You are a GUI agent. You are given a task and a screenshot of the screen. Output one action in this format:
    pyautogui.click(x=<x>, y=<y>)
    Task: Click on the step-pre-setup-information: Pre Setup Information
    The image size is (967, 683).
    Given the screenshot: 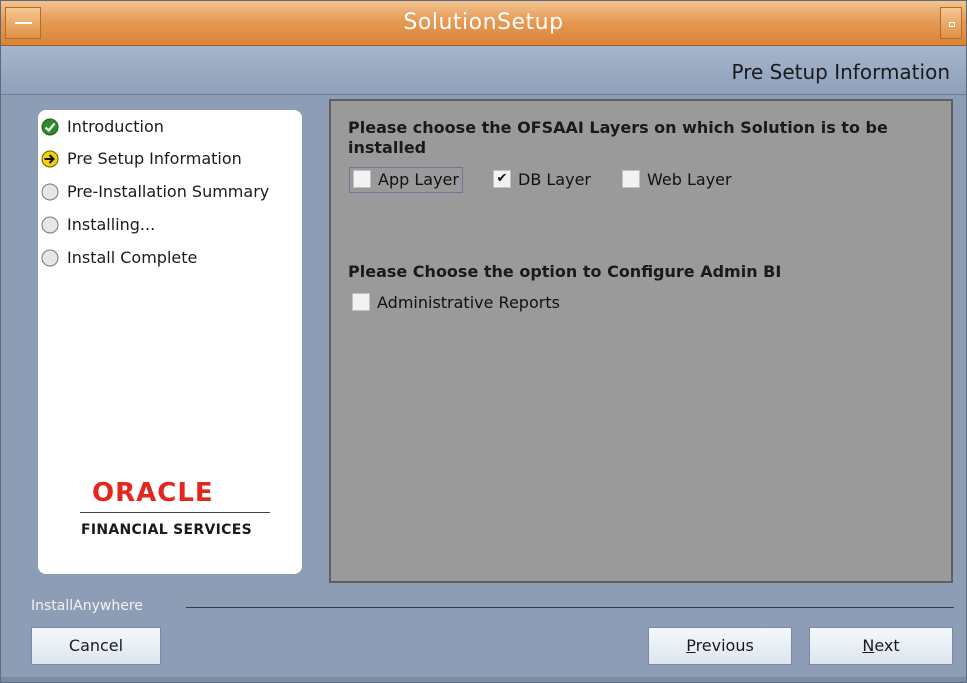 What is the action you would take?
    pyautogui.click(x=141, y=159)
    